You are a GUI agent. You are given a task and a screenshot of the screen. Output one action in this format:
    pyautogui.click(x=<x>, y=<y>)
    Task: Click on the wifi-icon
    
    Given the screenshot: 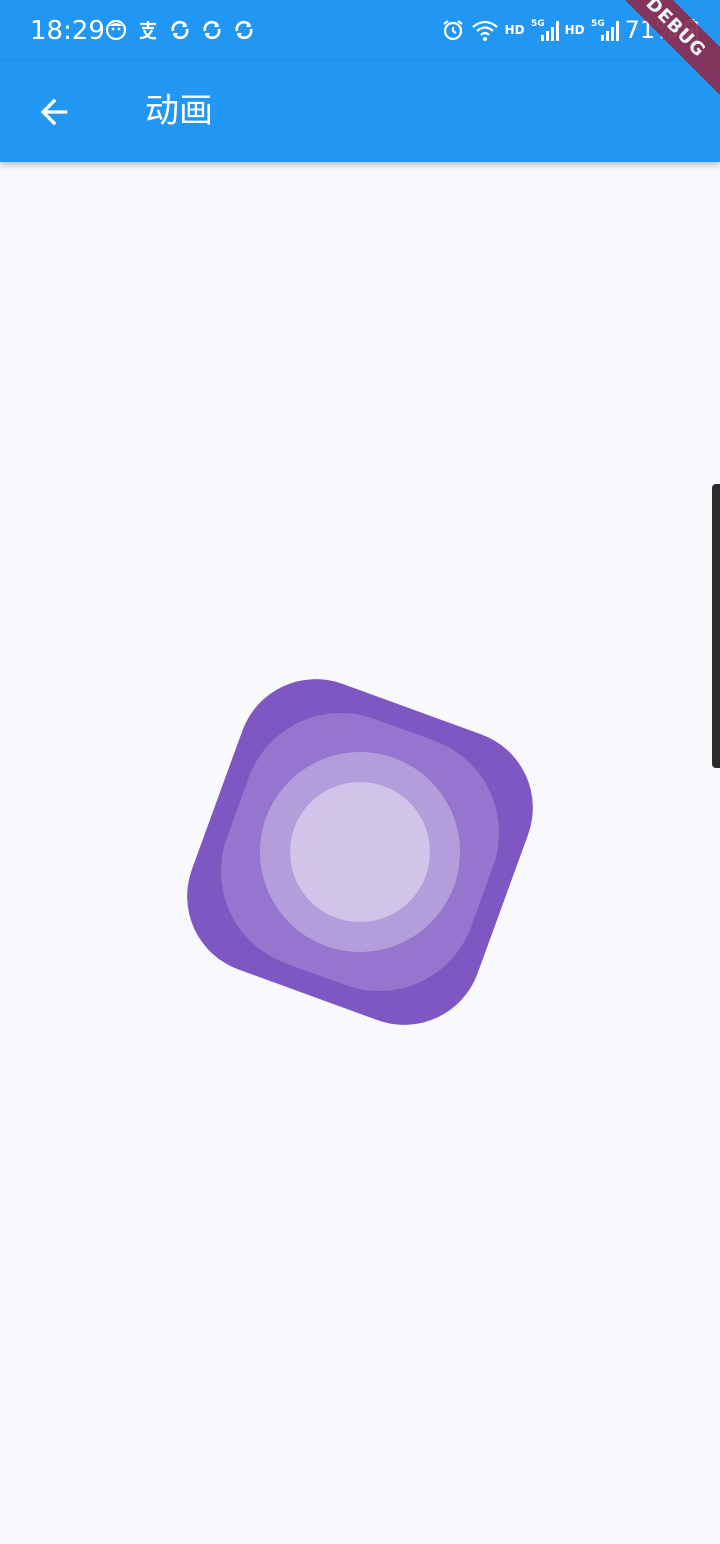 What is the action you would take?
    pyautogui.click(x=484, y=30)
    